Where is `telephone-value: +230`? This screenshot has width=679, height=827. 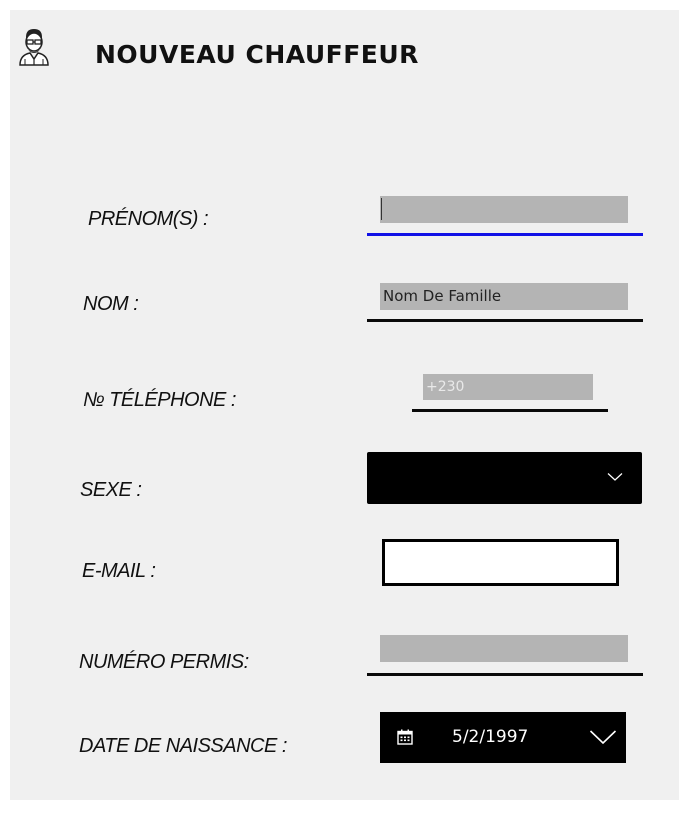 telephone-value: +230 is located at coordinates (445, 387).